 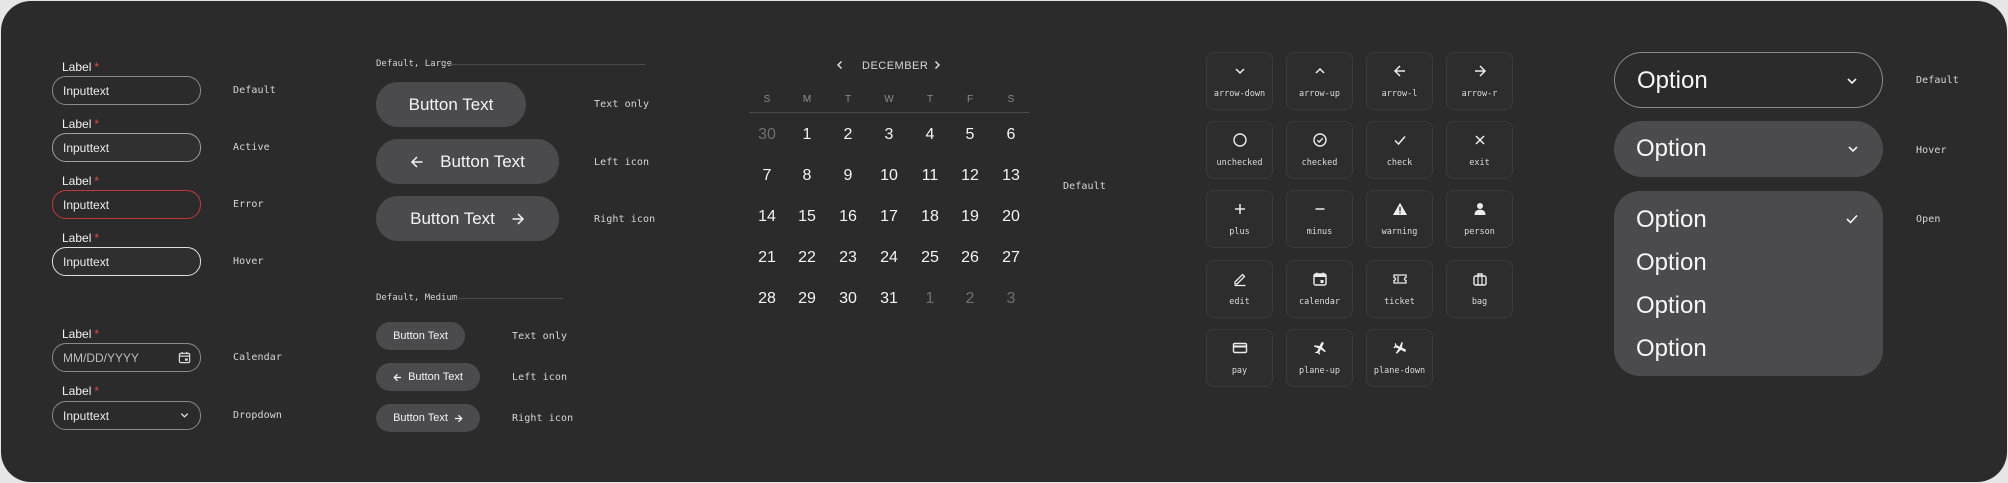 I want to click on calendar-day: 22, so click(x=807, y=258).